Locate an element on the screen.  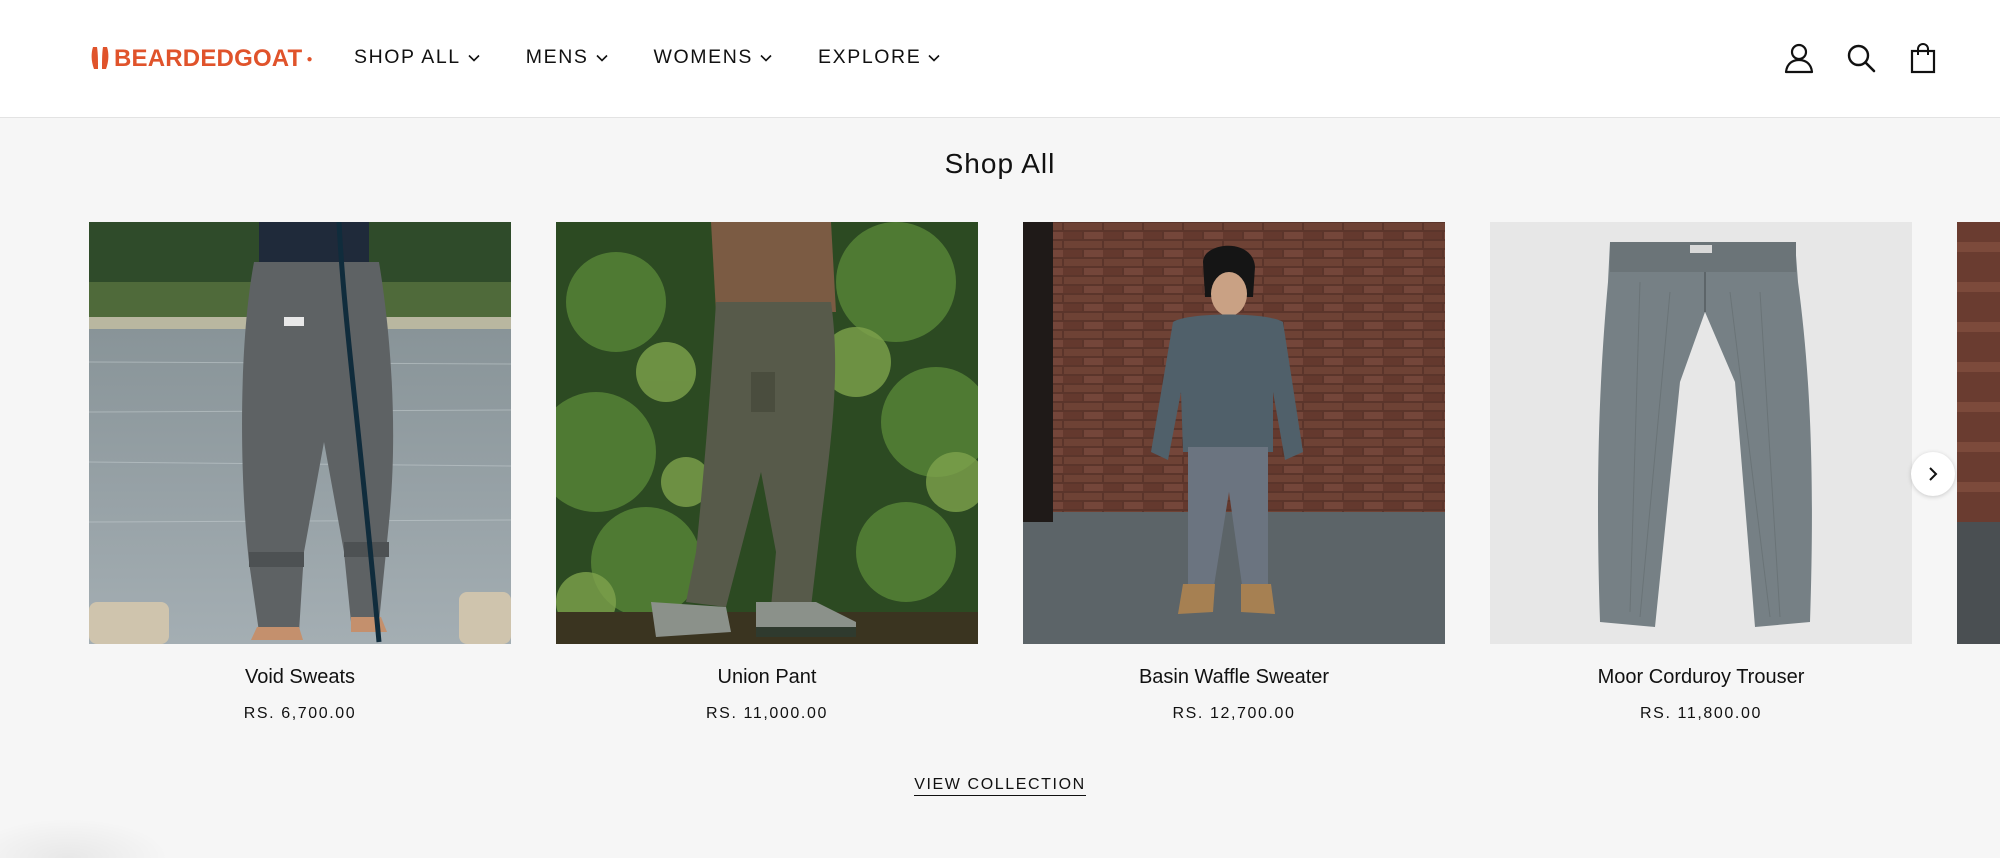
product-price: RS. 6,700.00 is located at coordinates (300, 713).